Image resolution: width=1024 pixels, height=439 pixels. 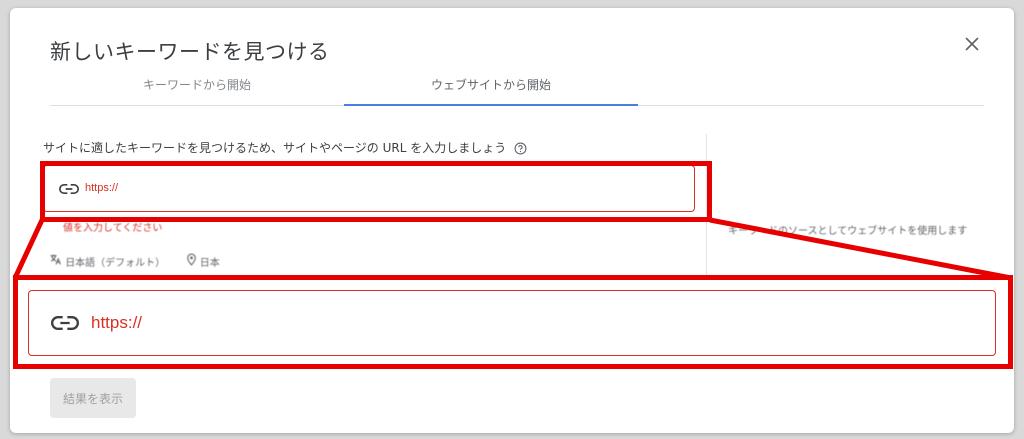 What do you see at coordinates (365, 188) in the screenshot?
I see `url-input` at bounding box center [365, 188].